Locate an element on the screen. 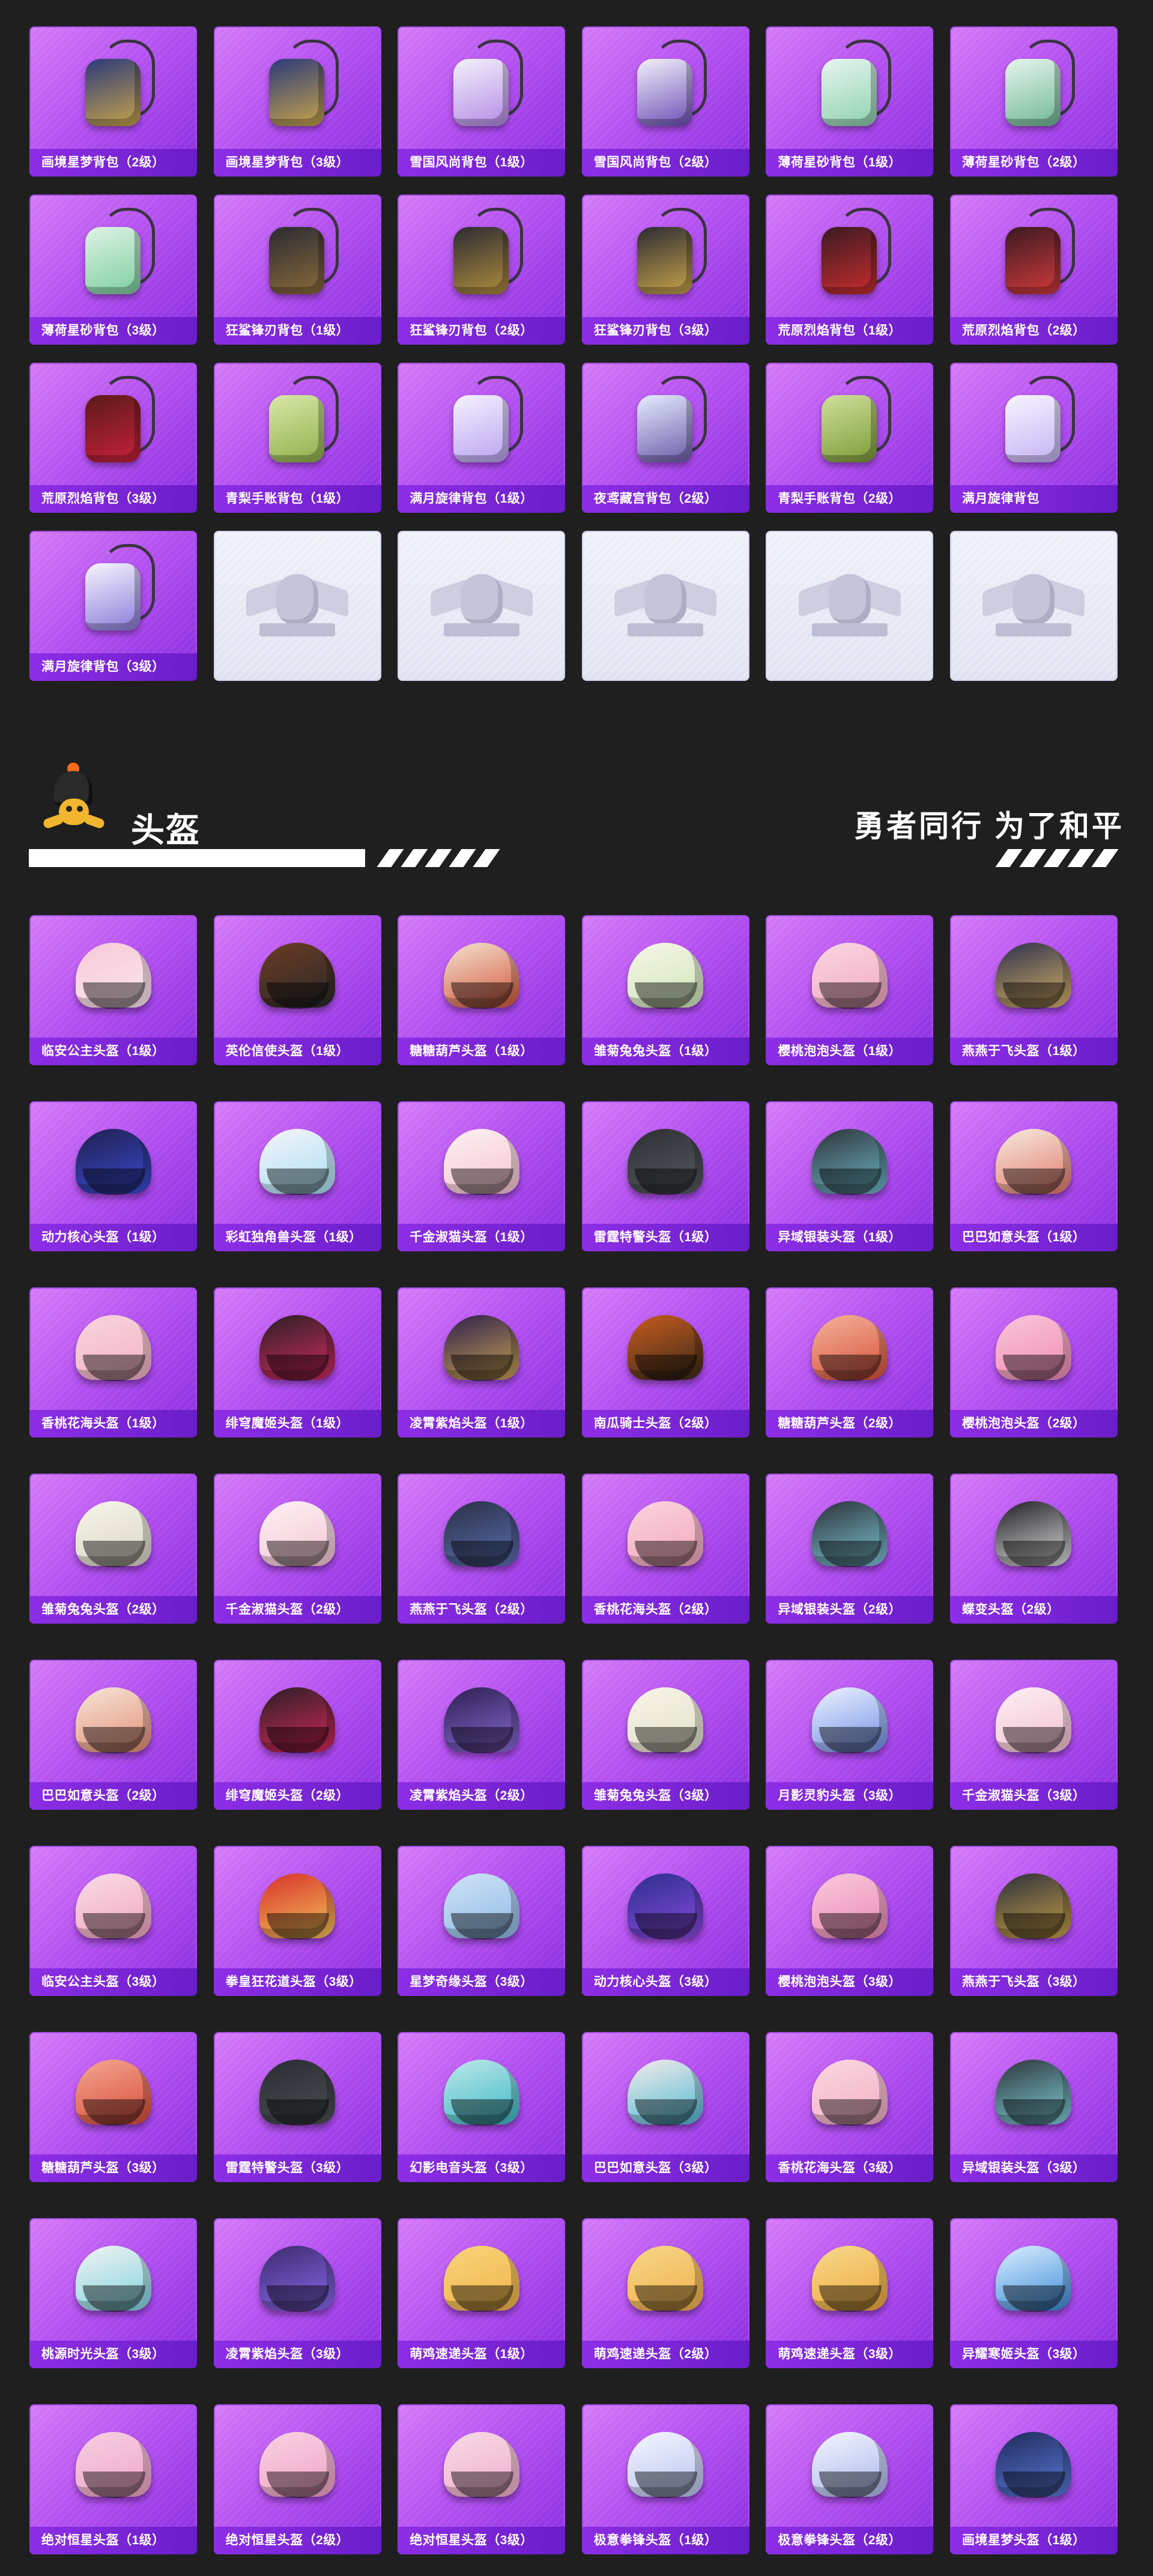 The height and width of the screenshot is (2576, 1153). helmet-item-card: 燕燕于飞头盔（2级） is located at coordinates (482, 1549).